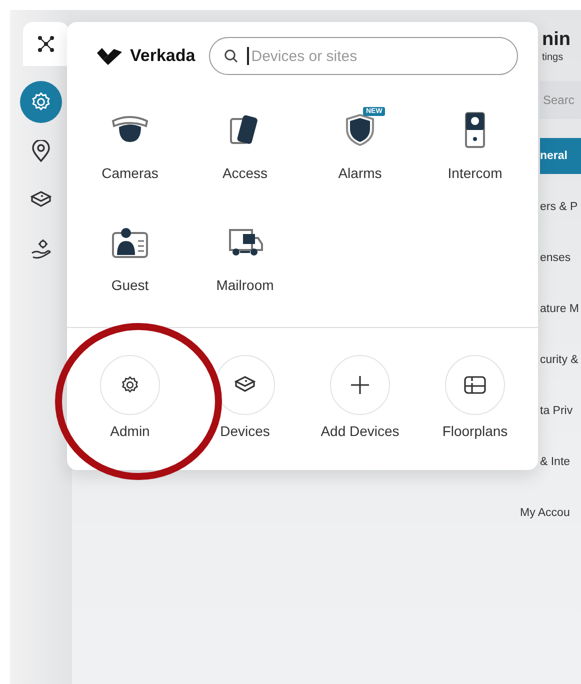  I want to click on settings-button, so click(41, 102).